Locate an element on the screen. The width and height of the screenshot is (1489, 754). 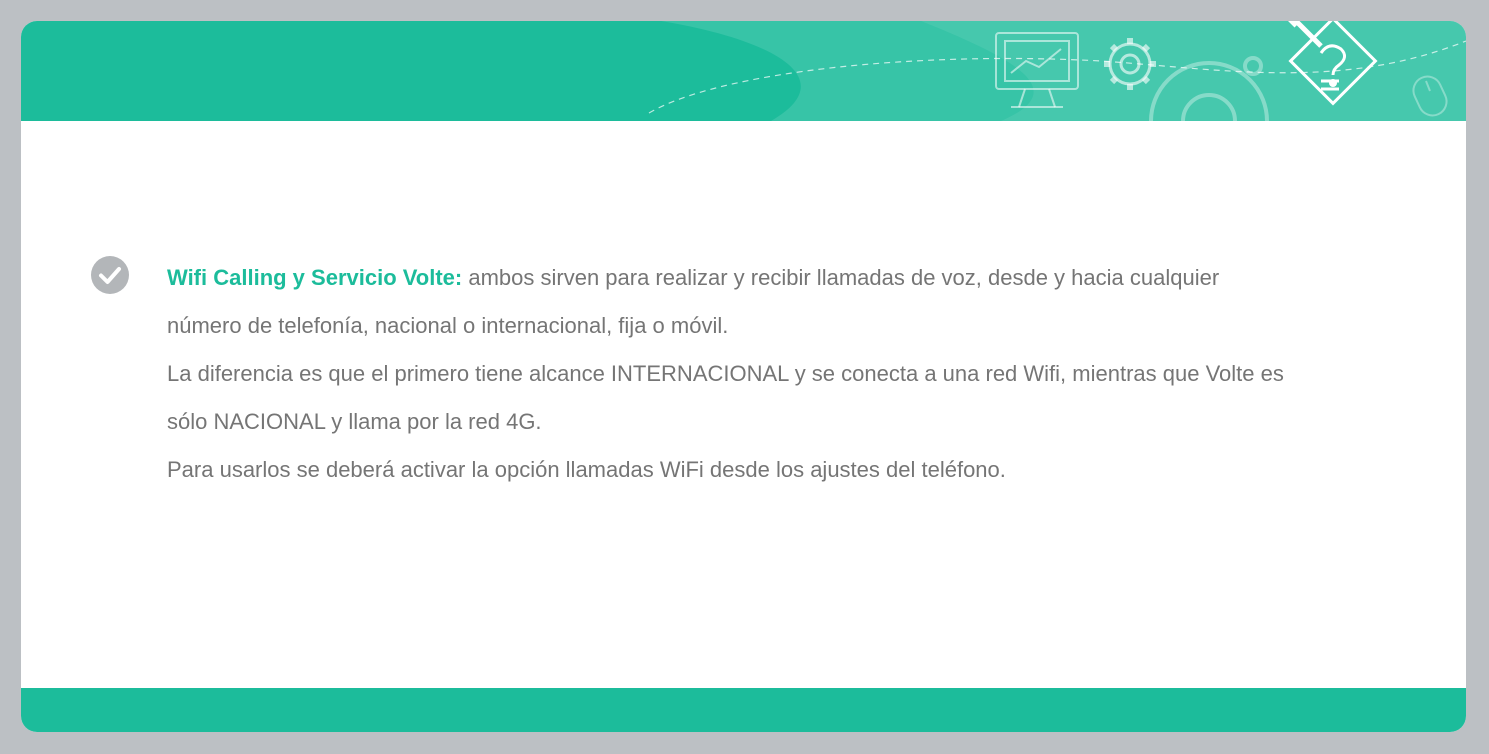
bullet-title: Wifi Calling y Servicio Volte: is located at coordinates (315, 277).